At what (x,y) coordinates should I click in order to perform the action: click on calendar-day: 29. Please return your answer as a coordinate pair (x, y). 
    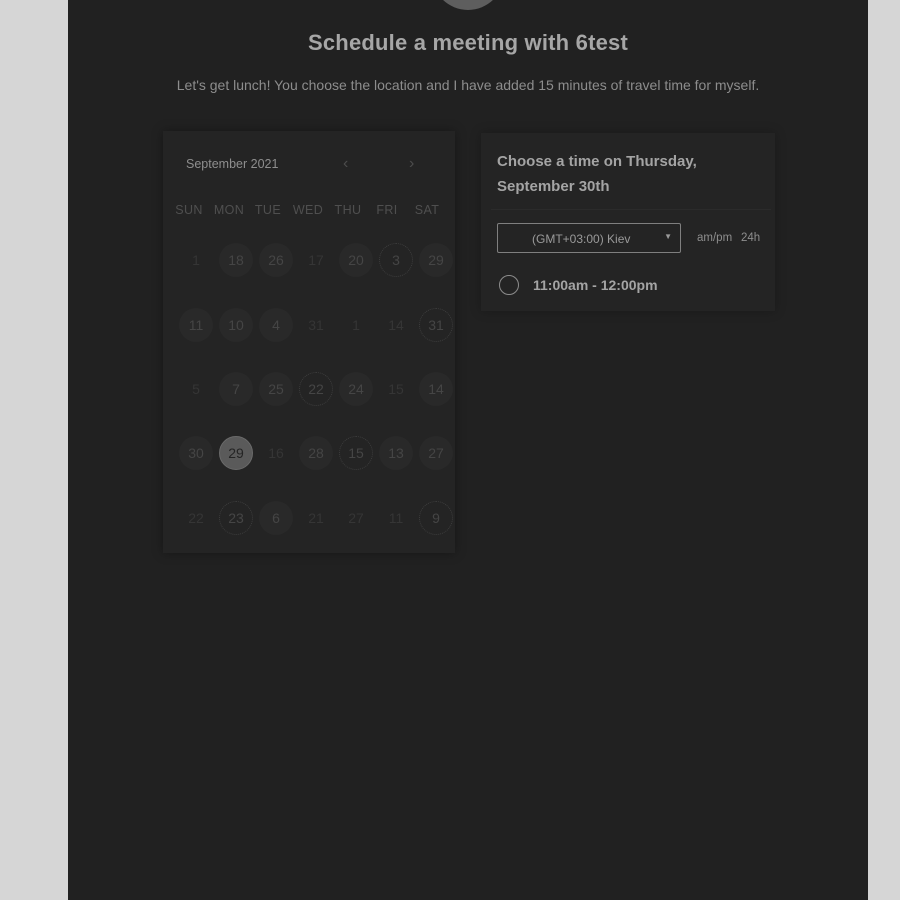
    Looking at the image, I should click on (436, 260).